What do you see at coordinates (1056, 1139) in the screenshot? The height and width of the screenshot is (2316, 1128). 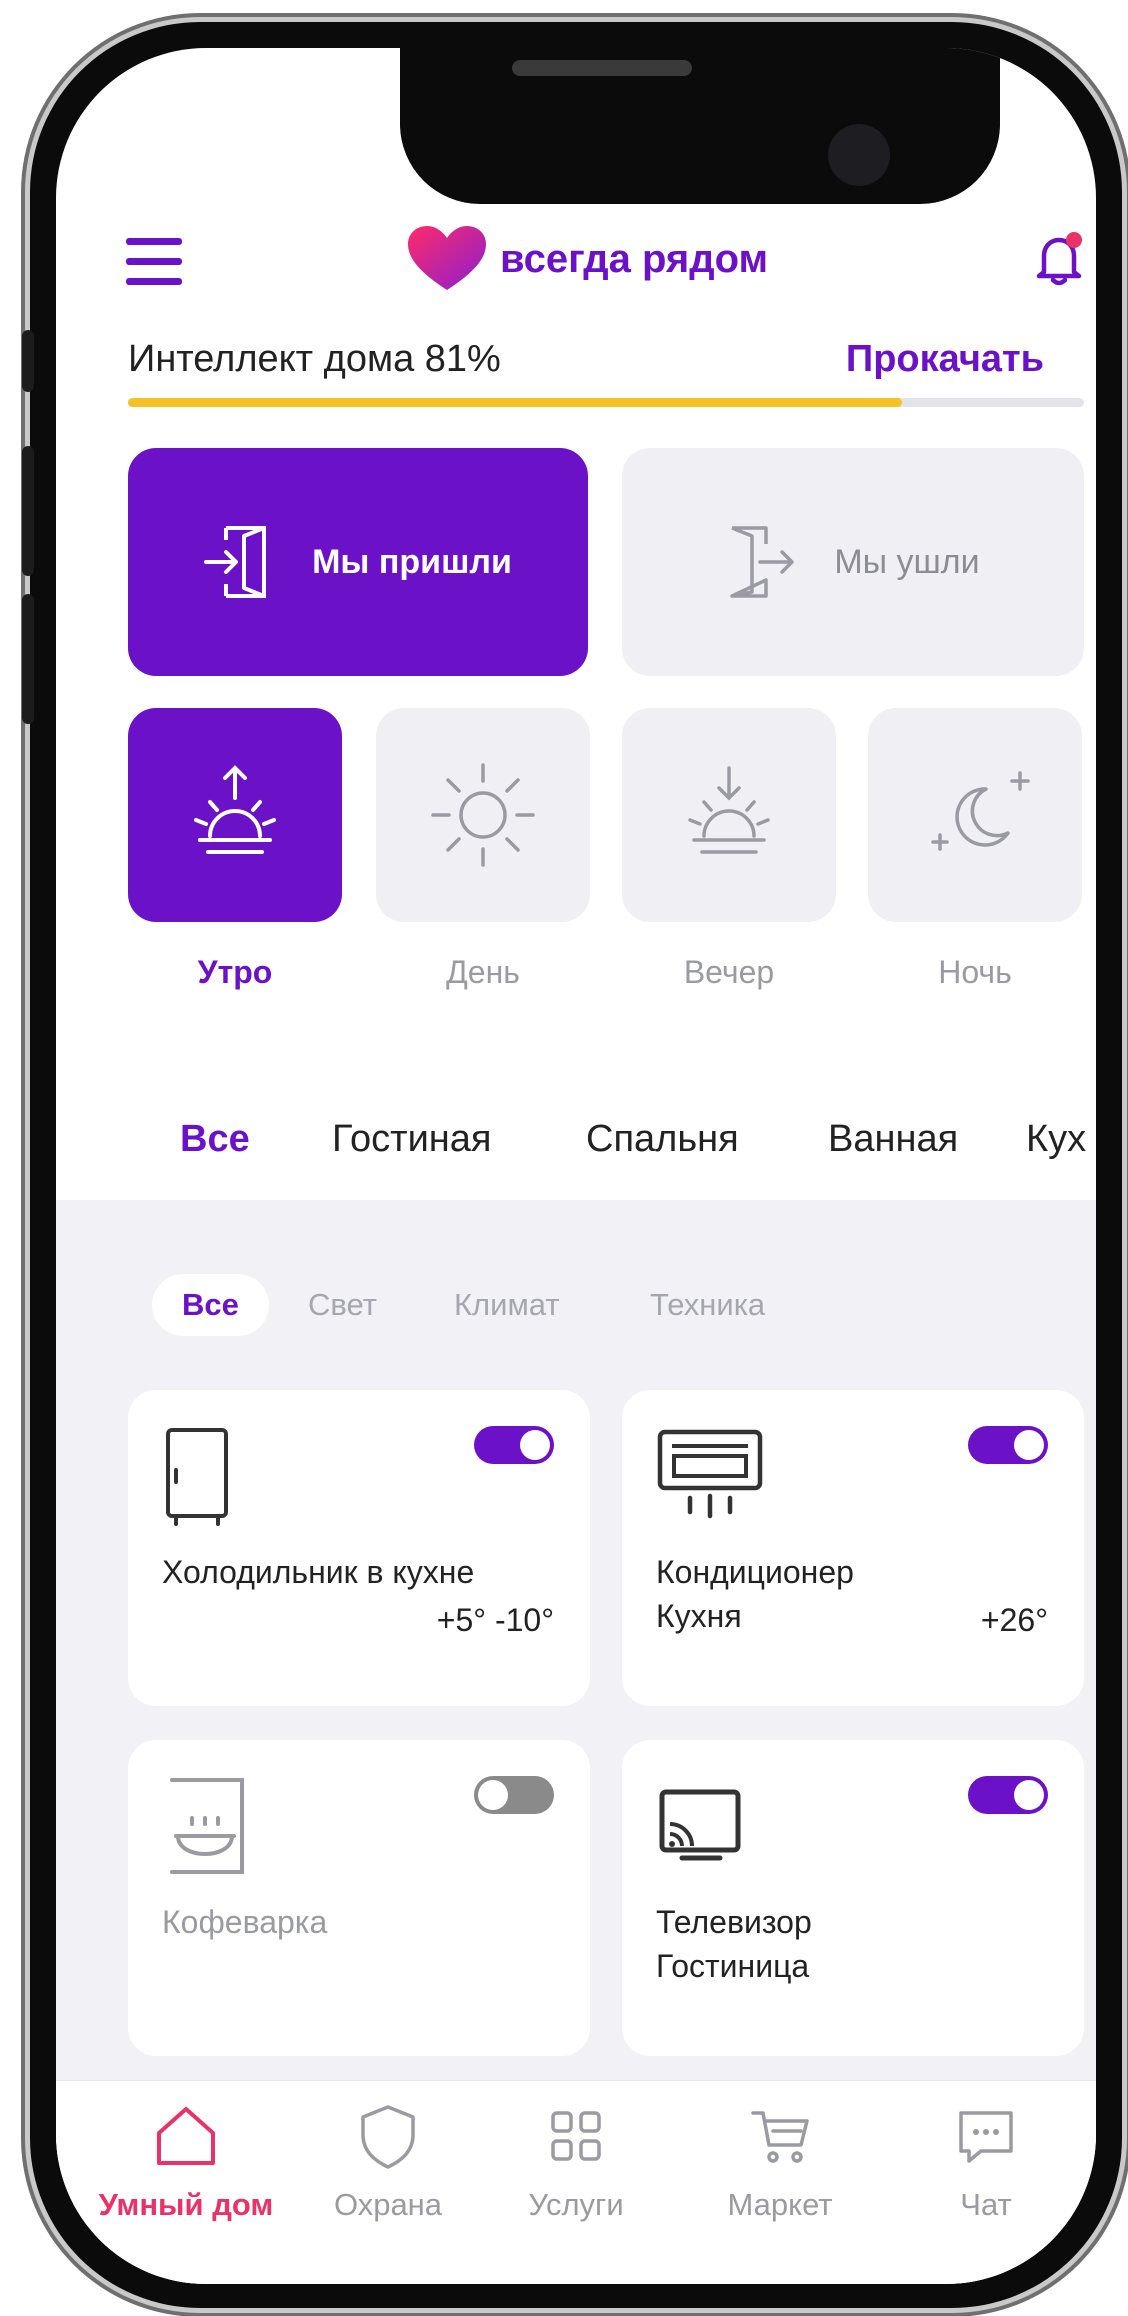 I see `room-tab-kitchen: Кух` at bounding box center [1056, 1139].